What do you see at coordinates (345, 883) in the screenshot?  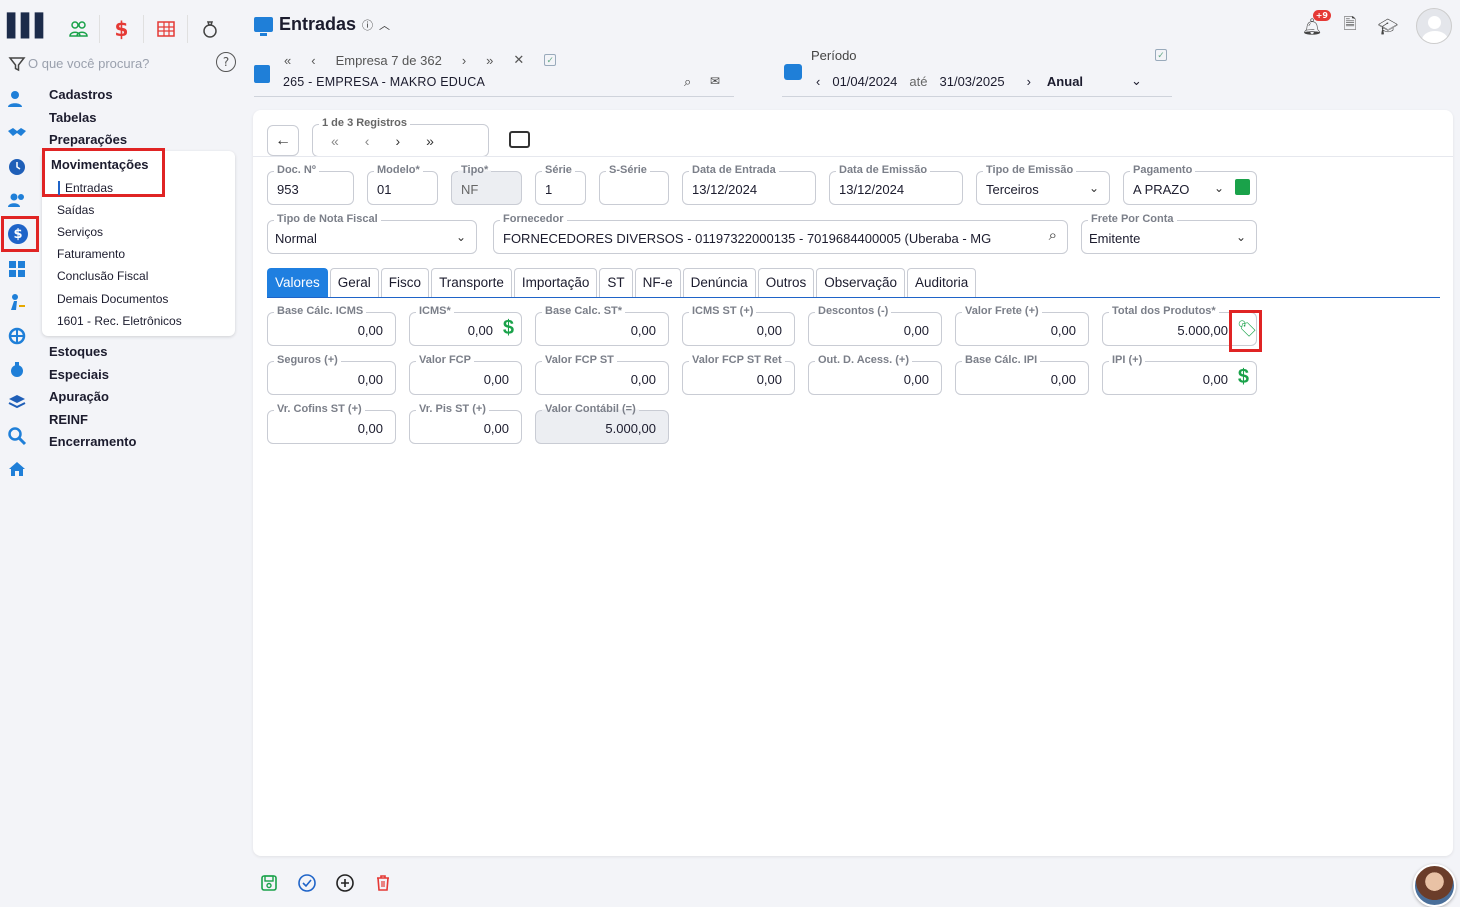 I see `add-icon` at bounding box center [345, 883].